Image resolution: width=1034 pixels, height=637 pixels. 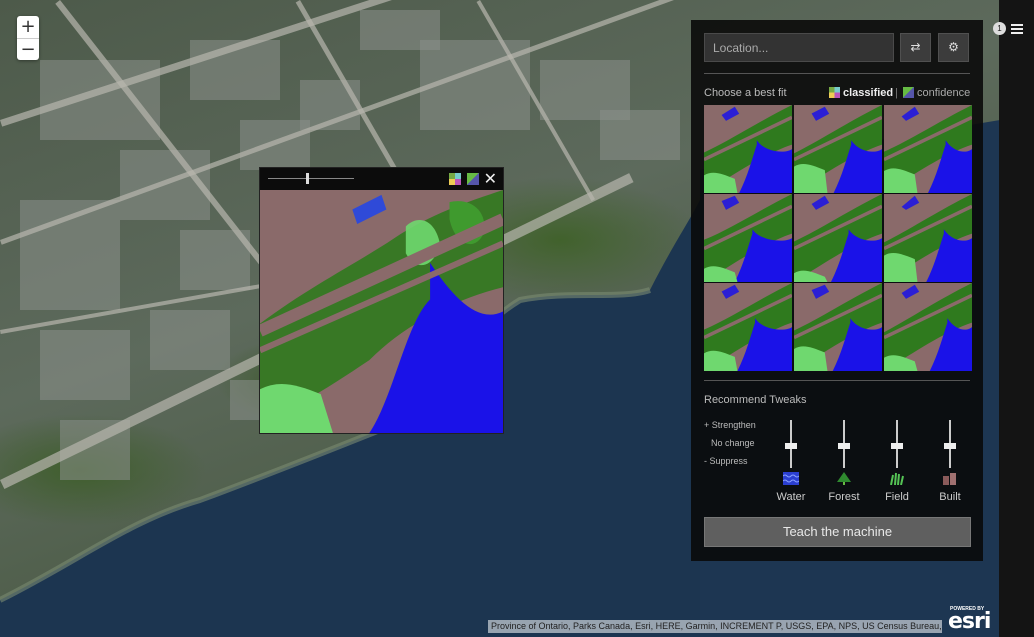 I want to click on menu-icon, so click(x=1017, y=29).